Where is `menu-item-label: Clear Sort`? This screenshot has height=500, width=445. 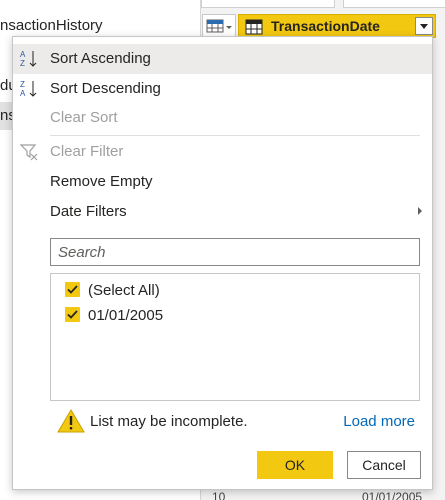 menu-item-label: Clear Sort is located at coordinates (84, 117).